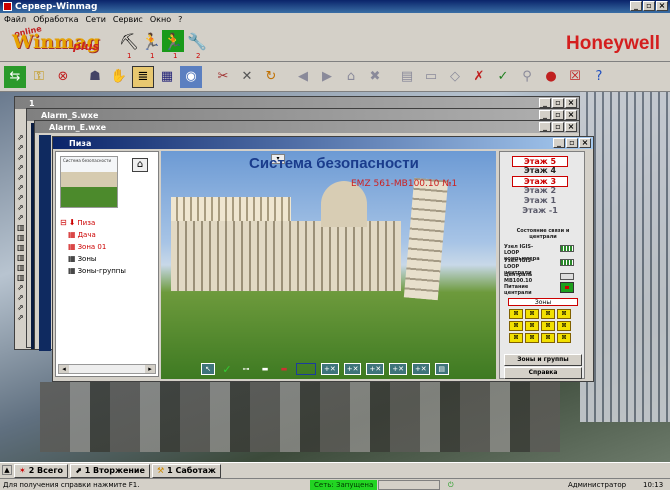 This screenshot has width=670, height=490. Describe the element at coordinates (107, 369) in the screenshot. I see `horizontal-scrollbar: ◂ ▸` at that location.